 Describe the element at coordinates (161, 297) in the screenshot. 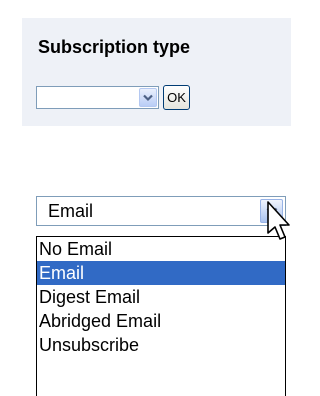

I see `dropdown-option: Digest Email` at that location.